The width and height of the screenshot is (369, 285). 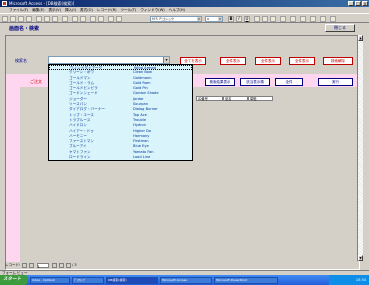 What do you see at coordinates (176, 19) in the screenshot?
I see `font-name-select: ＭＳ Ｐゴシック ▾` at bounding box center [176, 19].